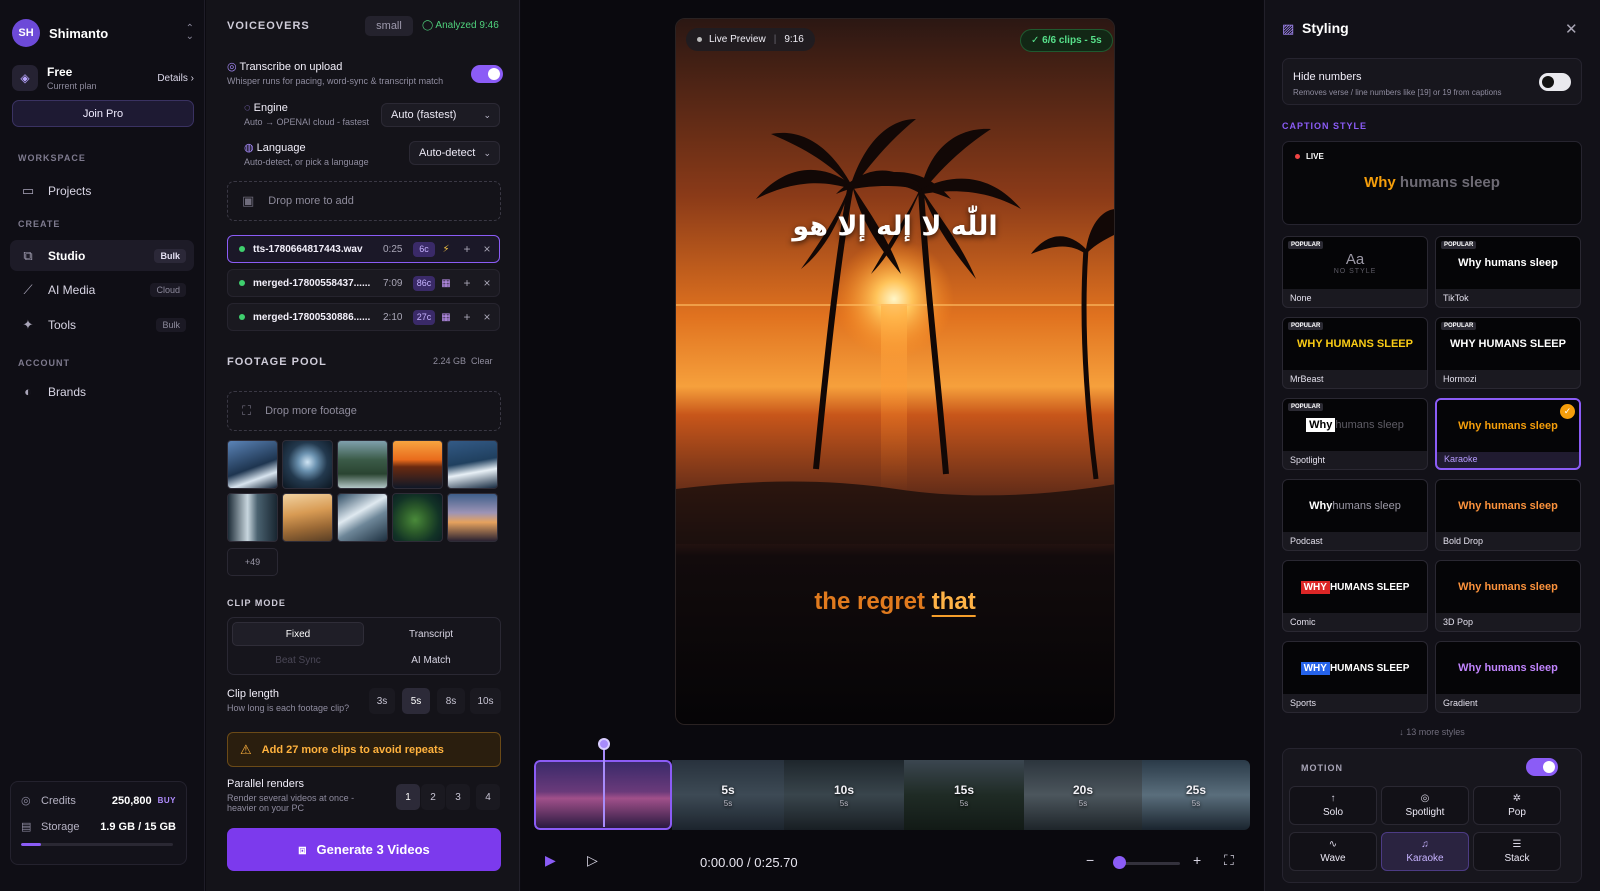 The width and height of the screenshot is (1600, 891). Describe the element at coordinates (1571, 29) in the screenshot. I see `close-icon: ✕` at that location.